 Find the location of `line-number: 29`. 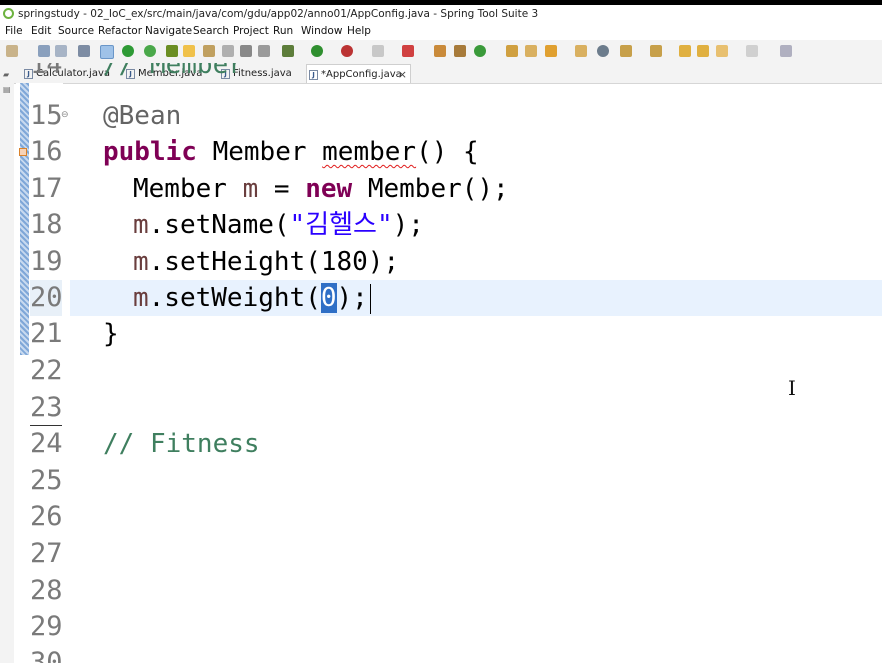

line-number: 29 is located at coordinates (46, 626).